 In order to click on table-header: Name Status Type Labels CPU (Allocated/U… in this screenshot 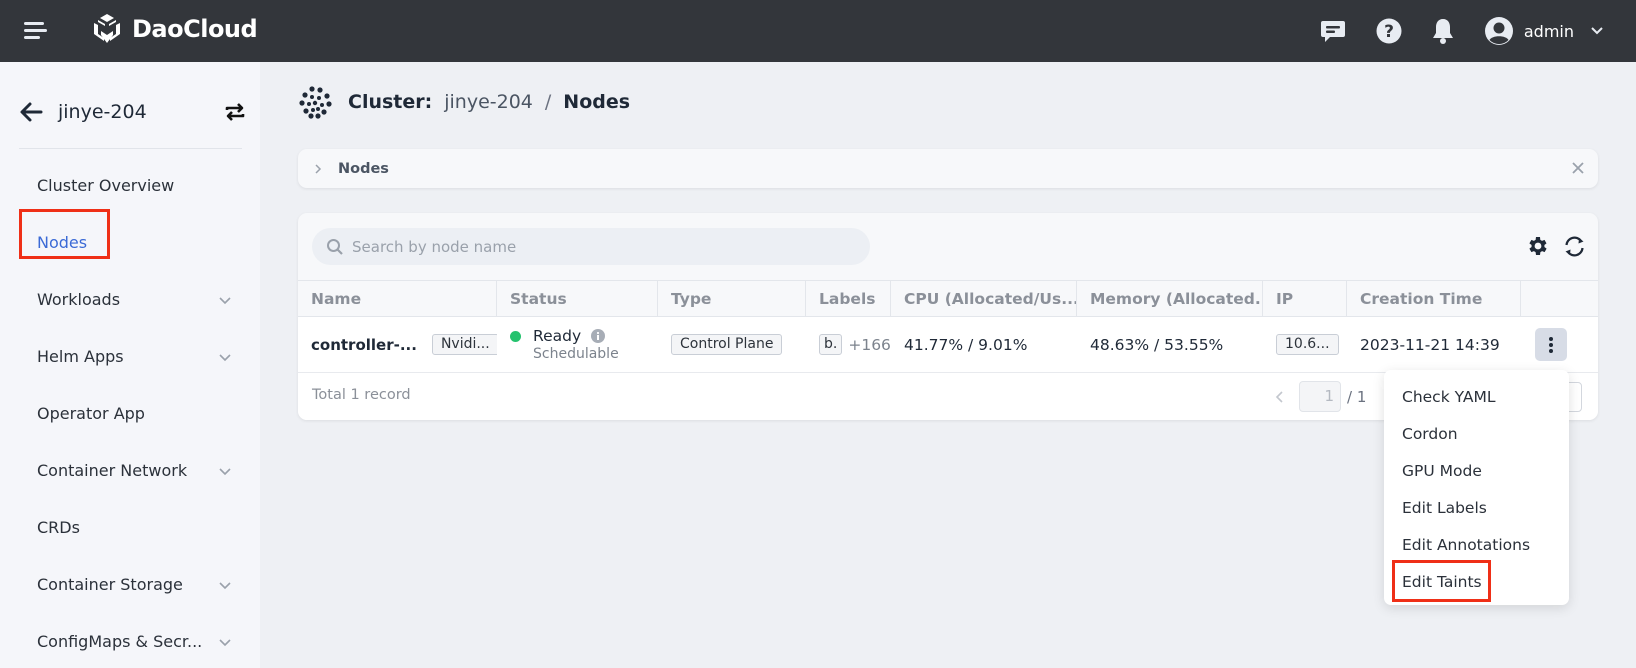, I will do `click(948, 298)`.